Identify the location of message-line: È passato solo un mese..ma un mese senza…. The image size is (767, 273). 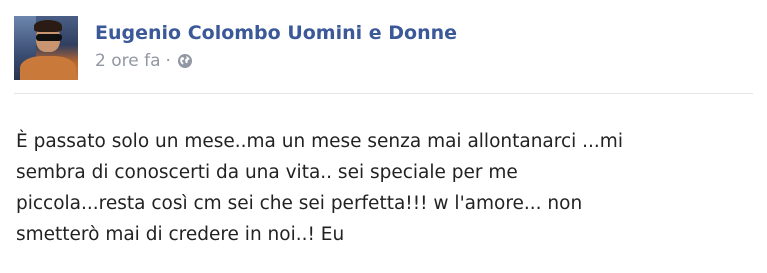
(319, 141).